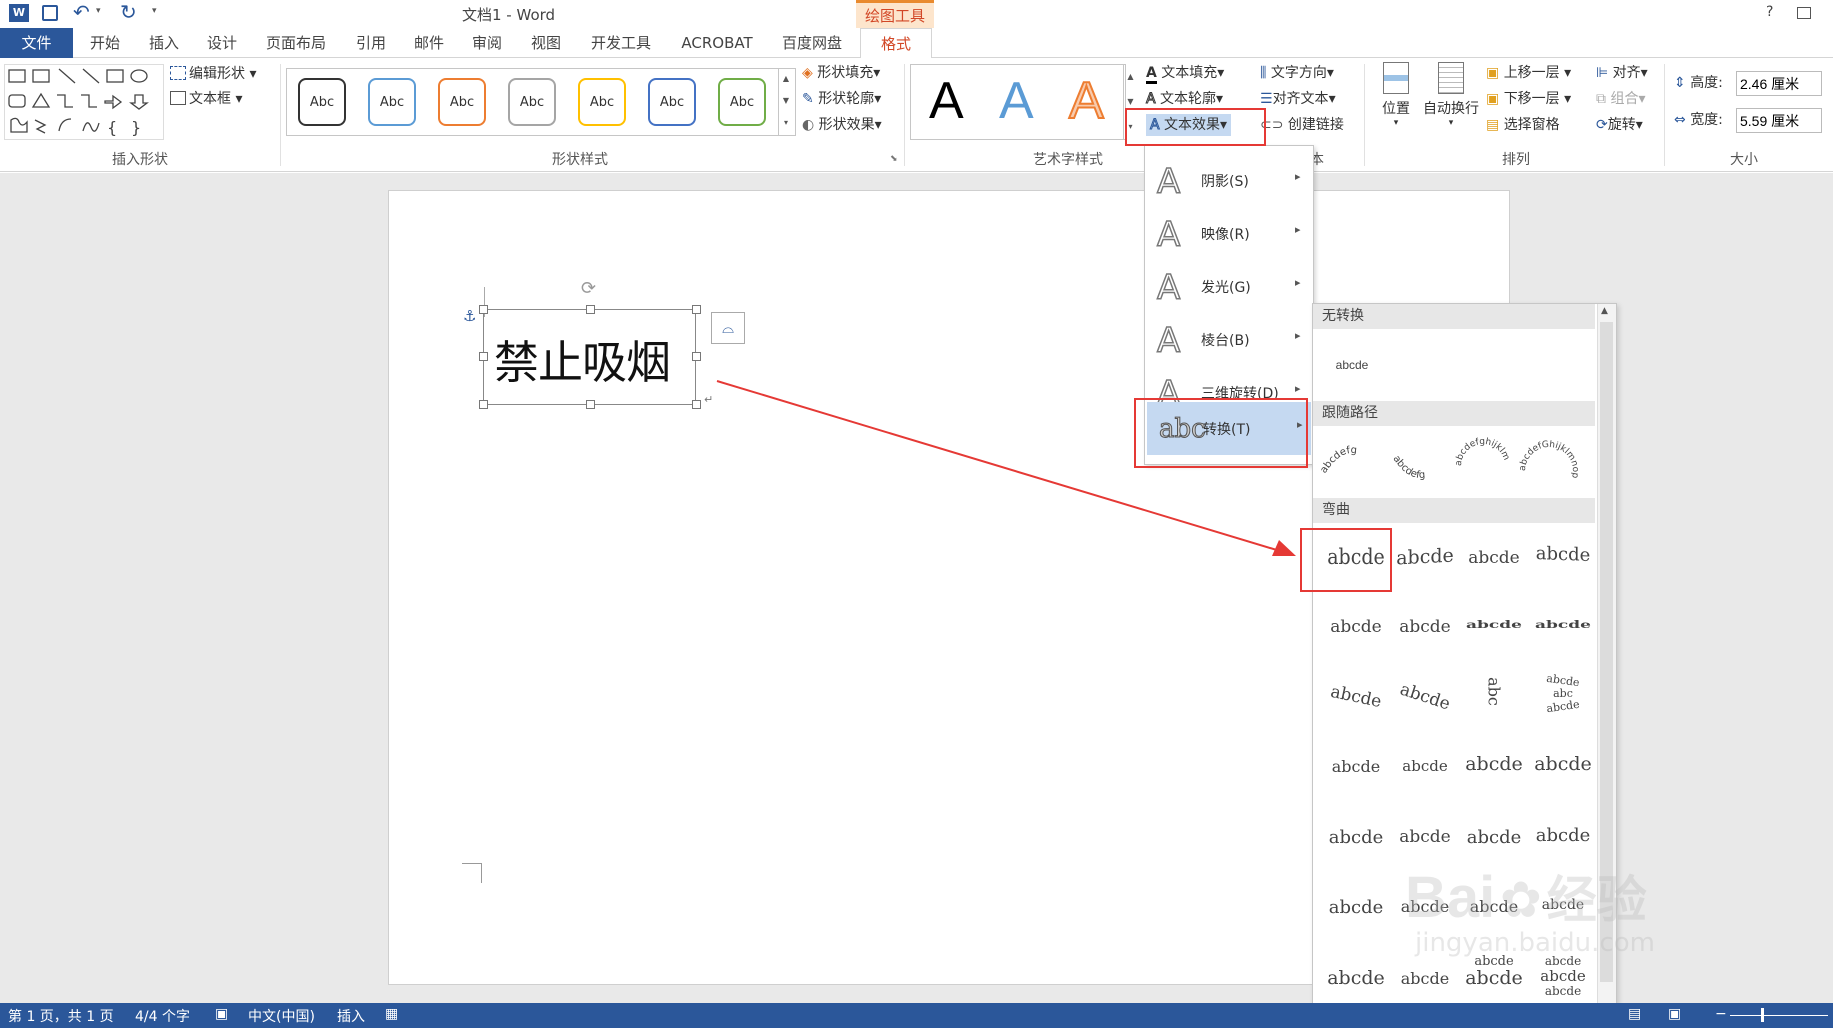 This screenshot has height=1028, width=1833. Describe the element at coordinates (1168, 182) in the screenshot. I see `shadow-icon: A` at that location.